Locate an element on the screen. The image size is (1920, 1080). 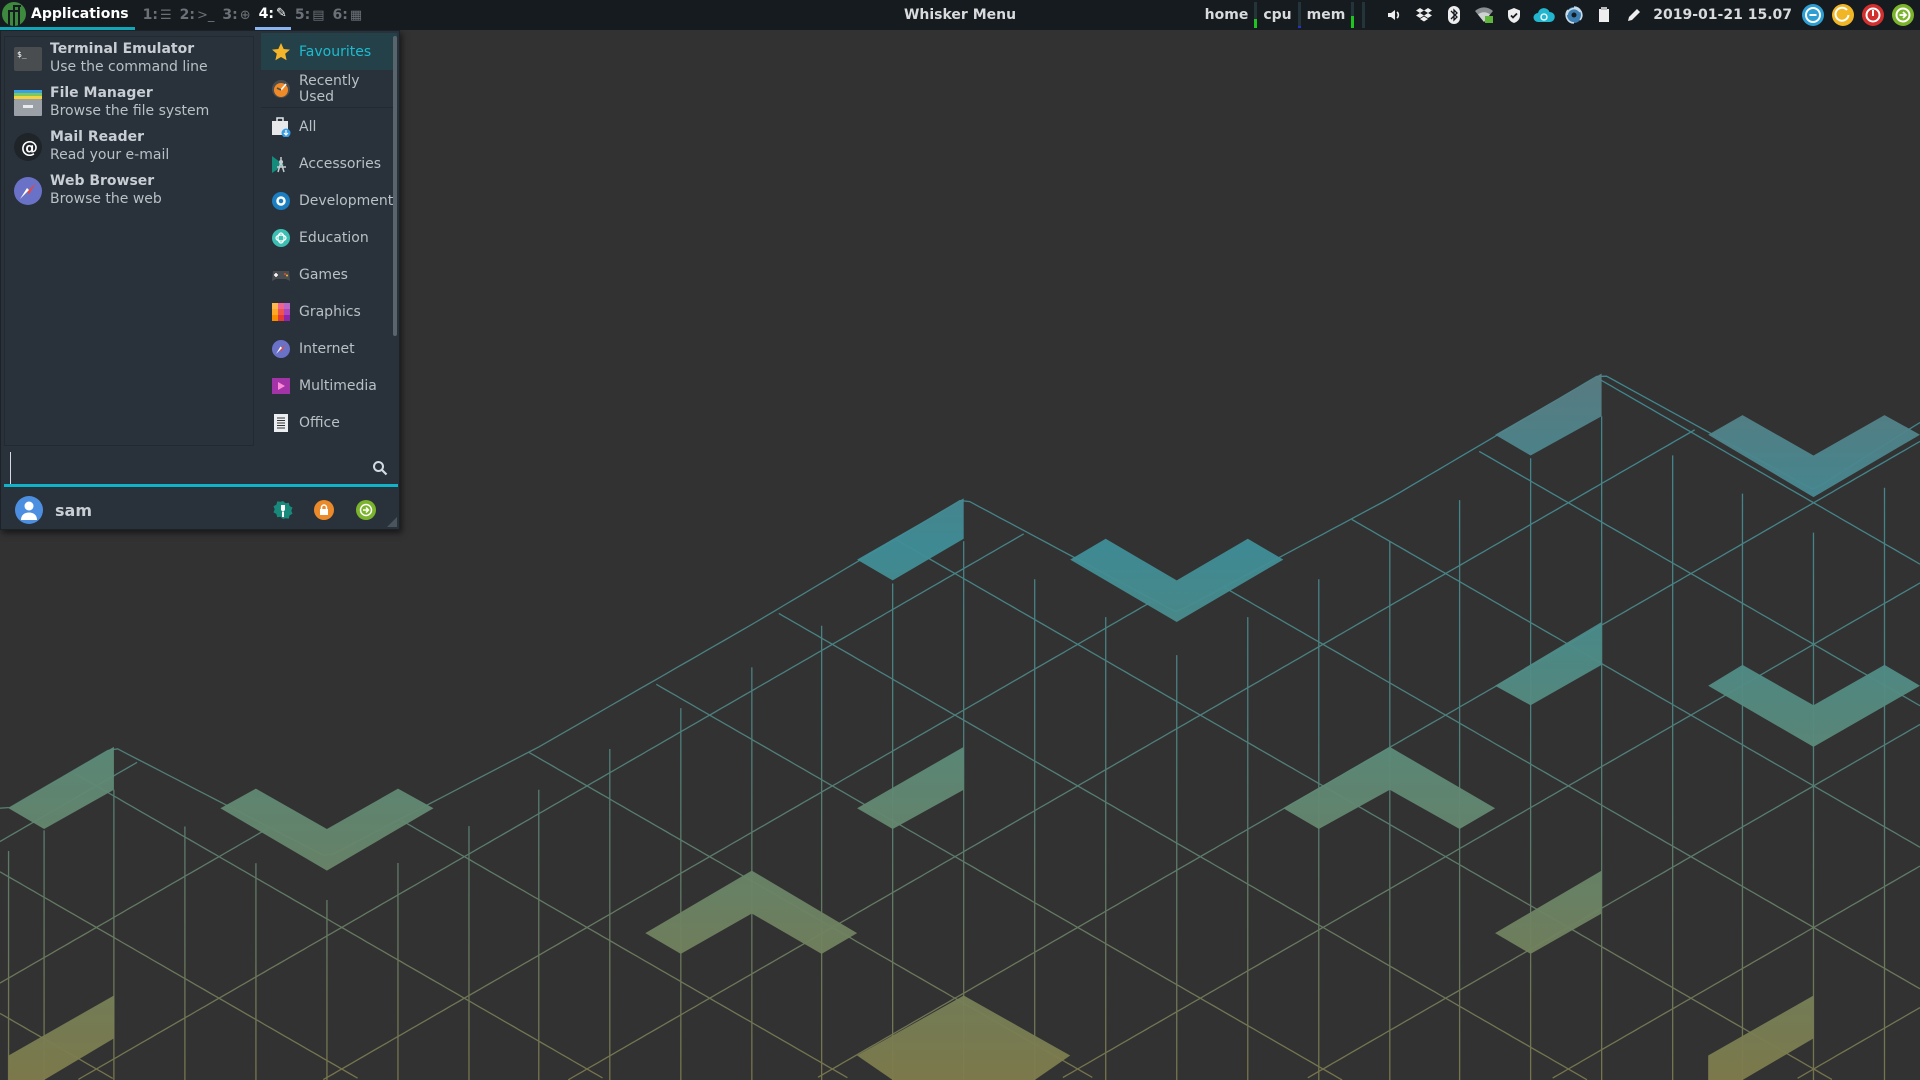
clock: 2019-01-21 15.07 is located at coordinates (1723, 15).